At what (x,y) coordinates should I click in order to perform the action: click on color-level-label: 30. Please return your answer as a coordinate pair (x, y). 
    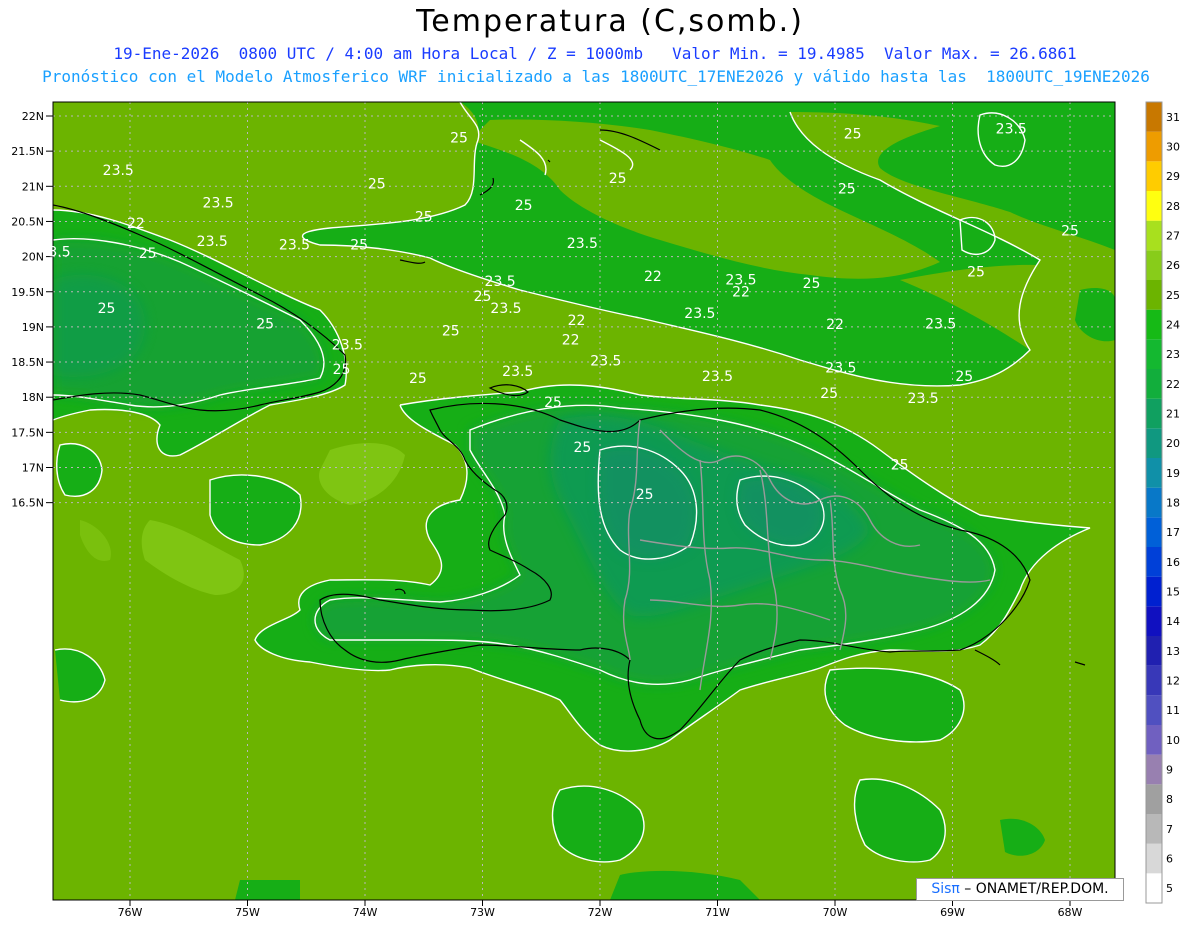
    Looking at the image, I should click on (1173, 147).